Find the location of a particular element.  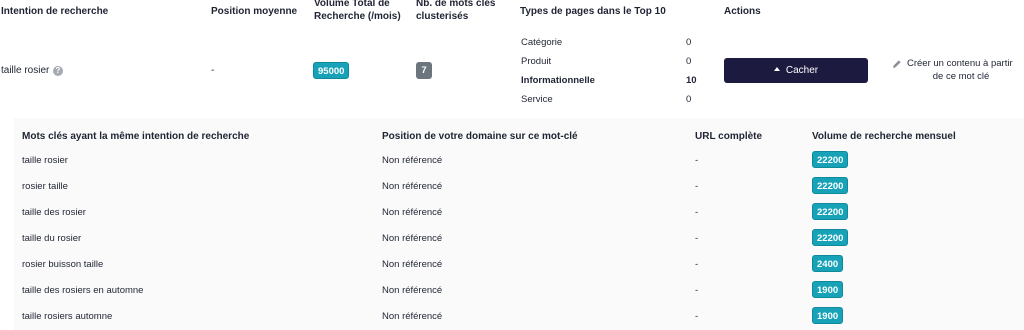

volume-badge: 95000 is located at coordinates (331, 70).